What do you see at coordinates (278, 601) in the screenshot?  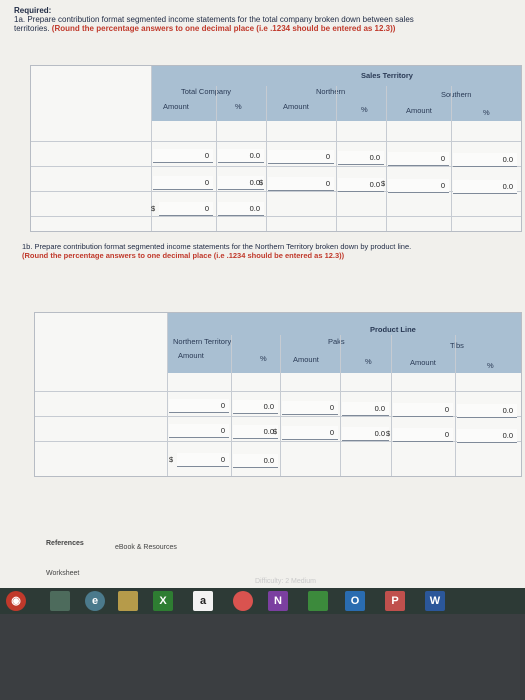 I see `onenote-icon: N` at bounding box center [278, 601].